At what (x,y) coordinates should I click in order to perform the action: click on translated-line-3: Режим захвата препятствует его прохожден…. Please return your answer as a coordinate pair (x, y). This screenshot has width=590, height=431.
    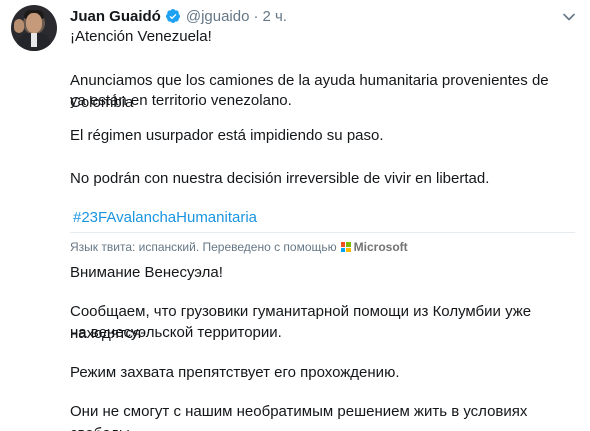
    Looking at the image, I should click on (235, 372).